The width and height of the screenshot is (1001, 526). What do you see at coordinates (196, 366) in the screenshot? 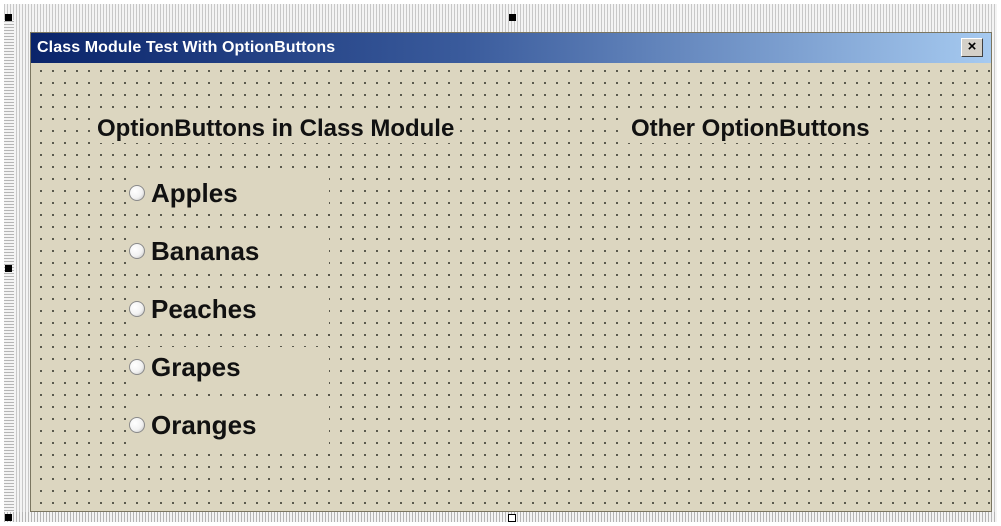
I see `option-label: Grapes` at bounding box center [196, 366].